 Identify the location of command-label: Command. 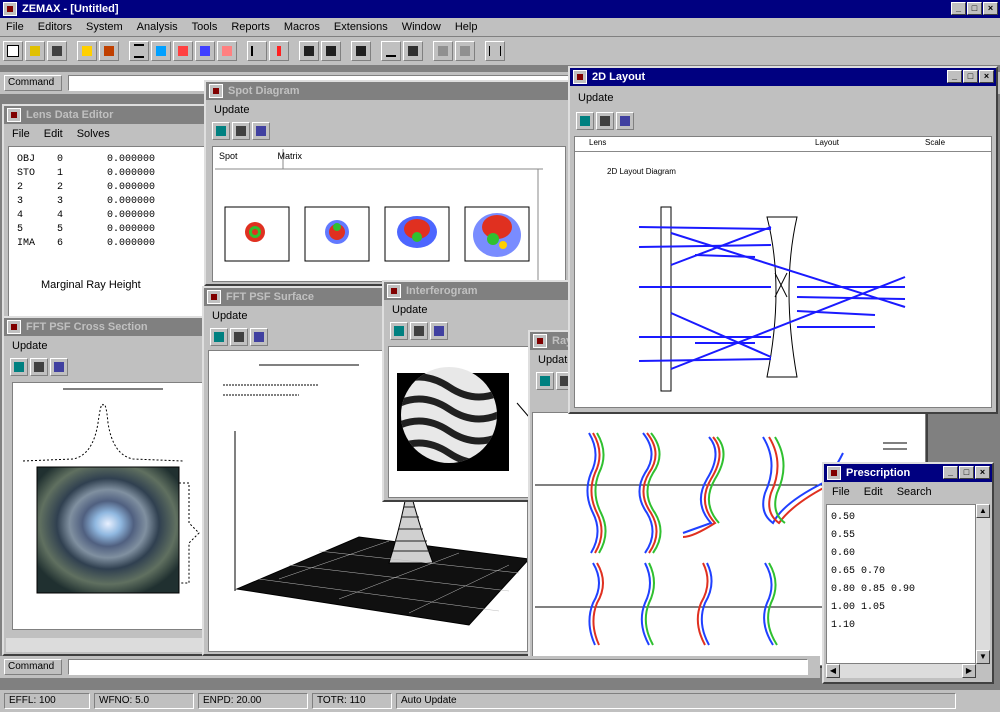
(33, 83).